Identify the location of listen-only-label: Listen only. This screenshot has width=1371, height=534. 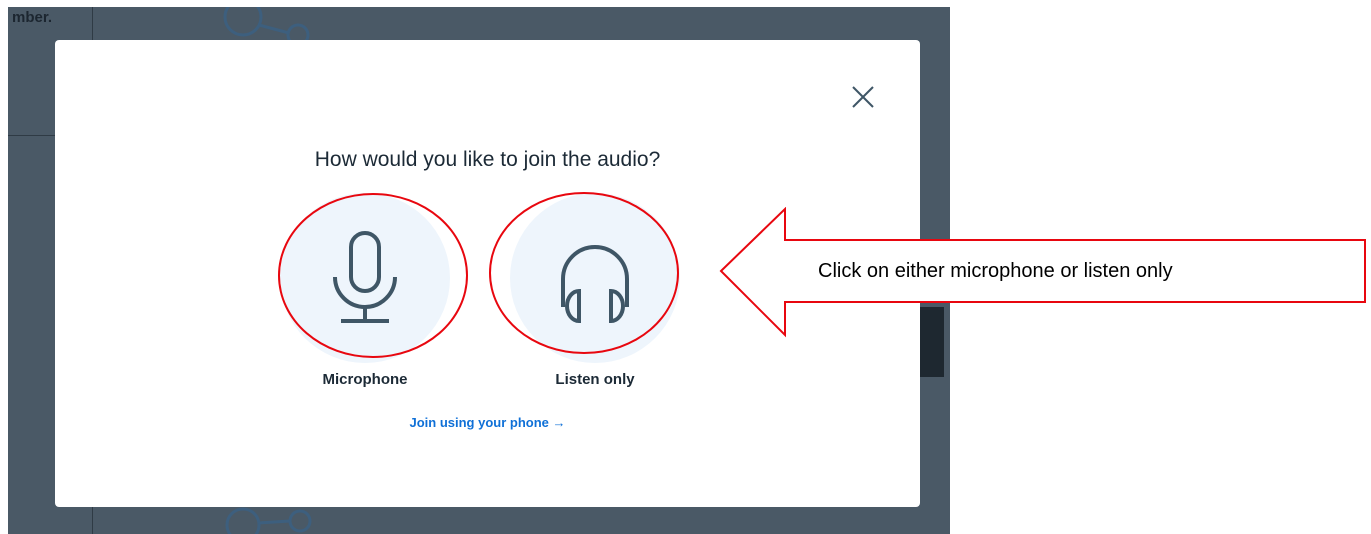
(595, 379).